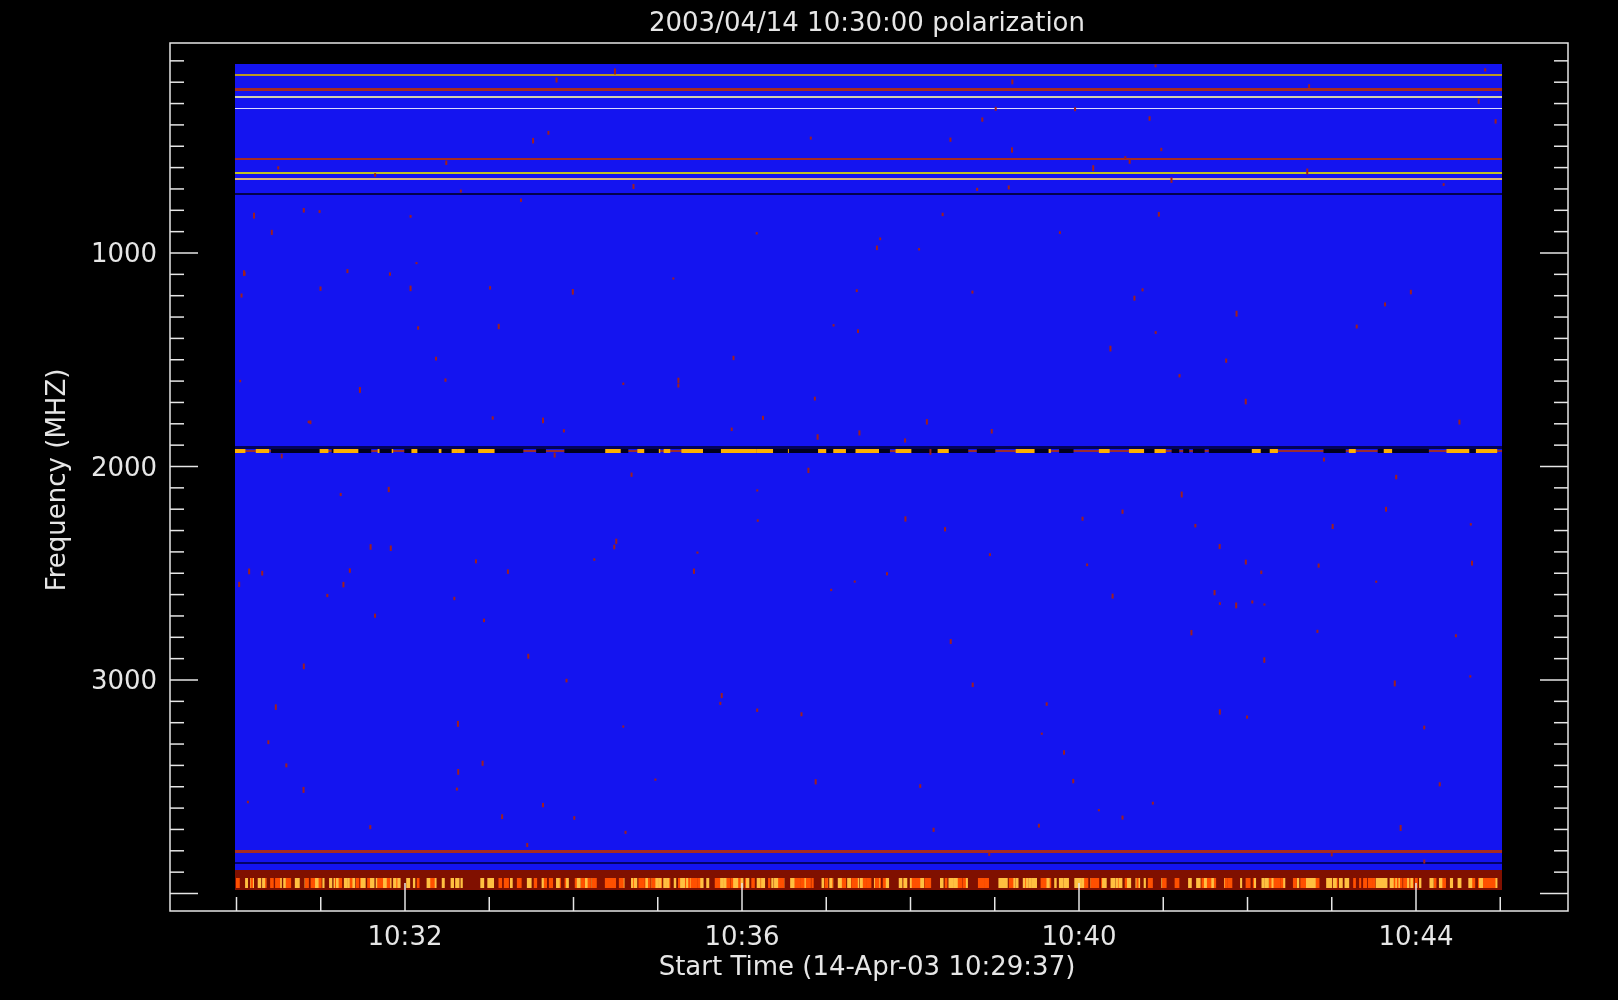 The image size is (1618, 1000). I want to click on x-tick-label: 10:32, so click(405, 936).